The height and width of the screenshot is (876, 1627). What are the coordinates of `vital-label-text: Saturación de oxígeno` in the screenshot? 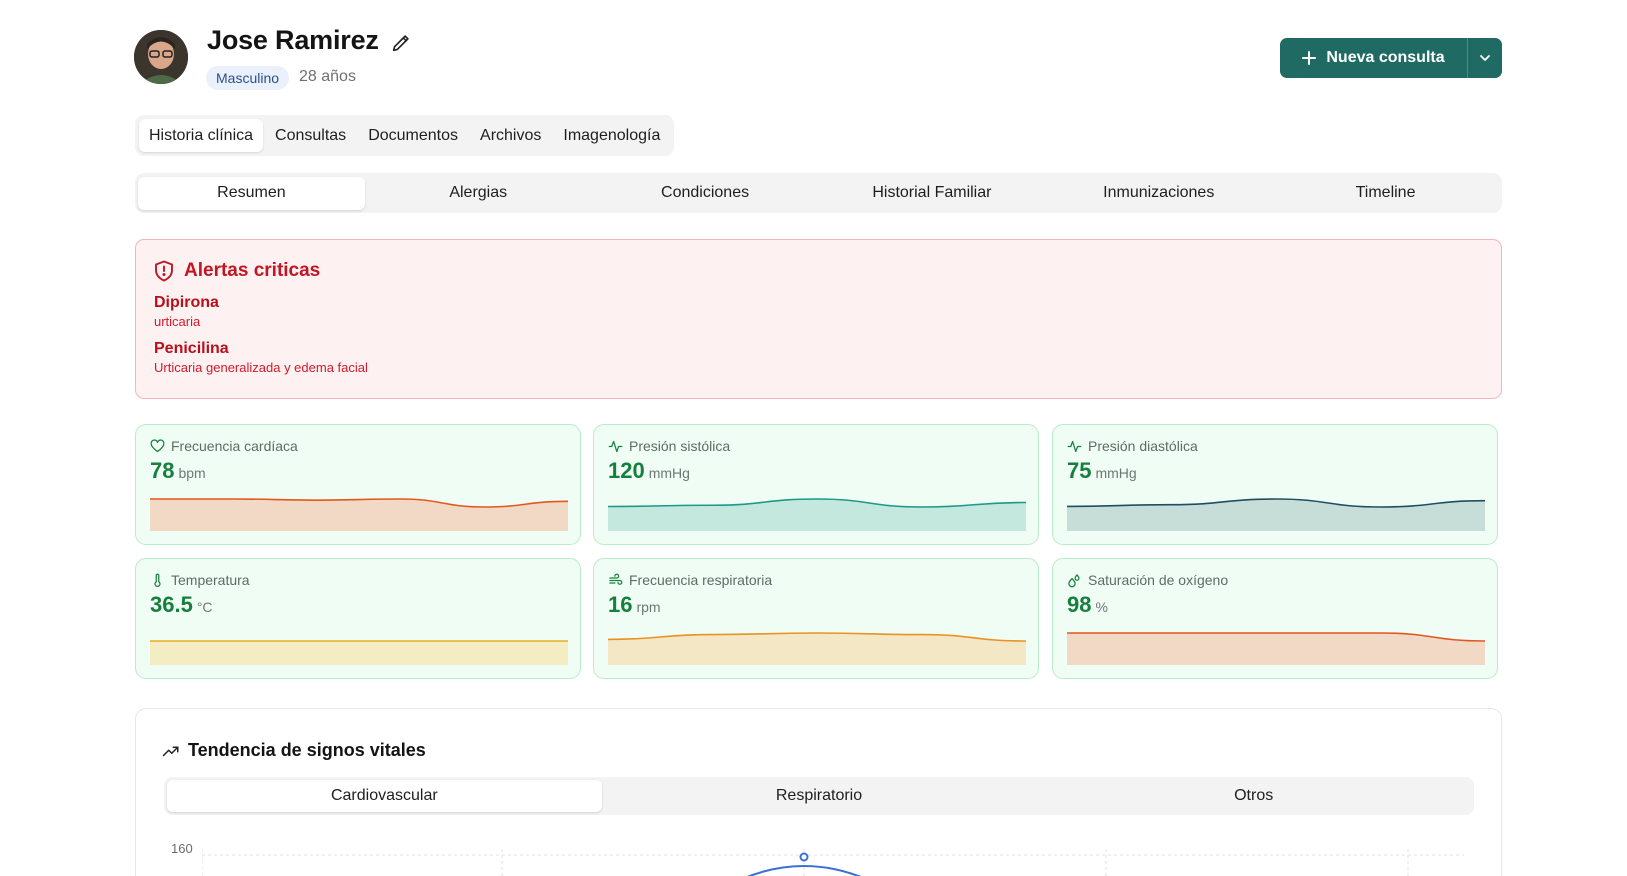 It's located at (1158, 580).